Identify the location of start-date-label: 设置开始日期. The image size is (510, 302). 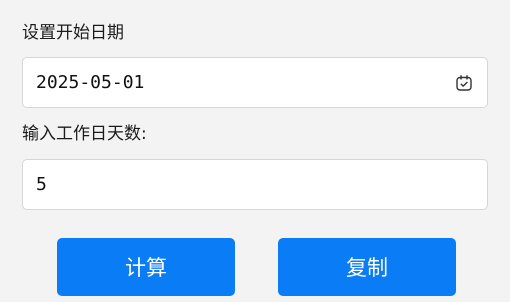
(73, 33).